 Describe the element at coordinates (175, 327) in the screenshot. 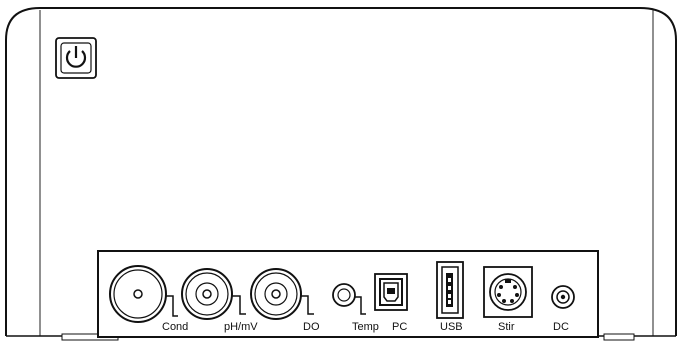

I see `cond-port-label: Cond` at that location.